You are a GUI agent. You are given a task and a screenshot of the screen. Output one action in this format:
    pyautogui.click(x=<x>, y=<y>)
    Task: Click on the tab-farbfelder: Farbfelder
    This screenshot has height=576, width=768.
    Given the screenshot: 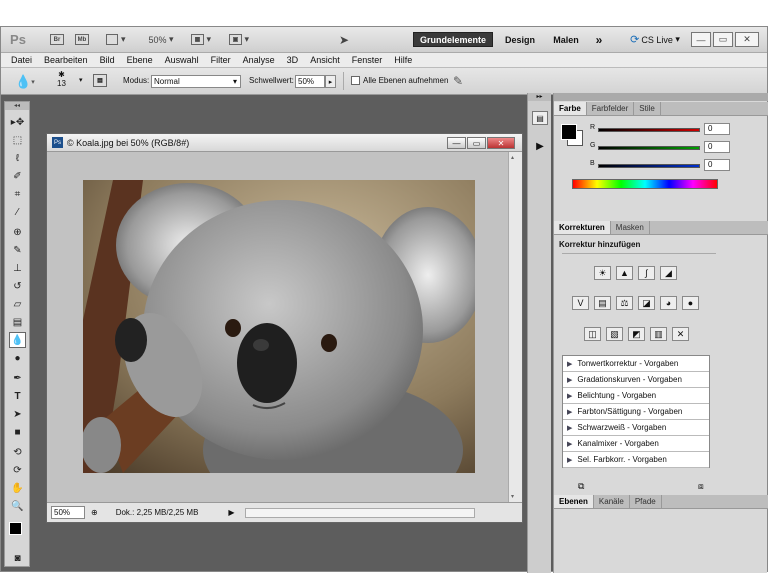 What is the action you would take?
    pyautogui.click(x=611, y=108)
    